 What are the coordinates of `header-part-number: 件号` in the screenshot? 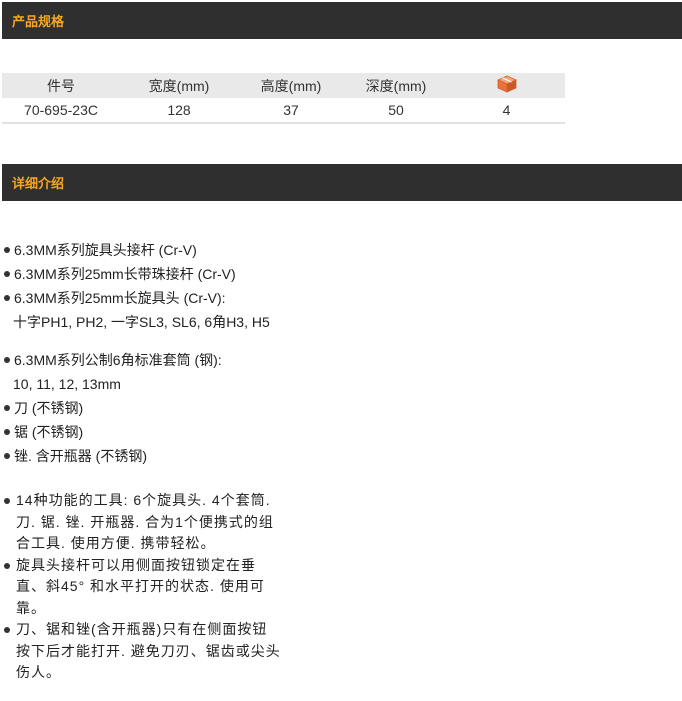 It's located at (61, 85).